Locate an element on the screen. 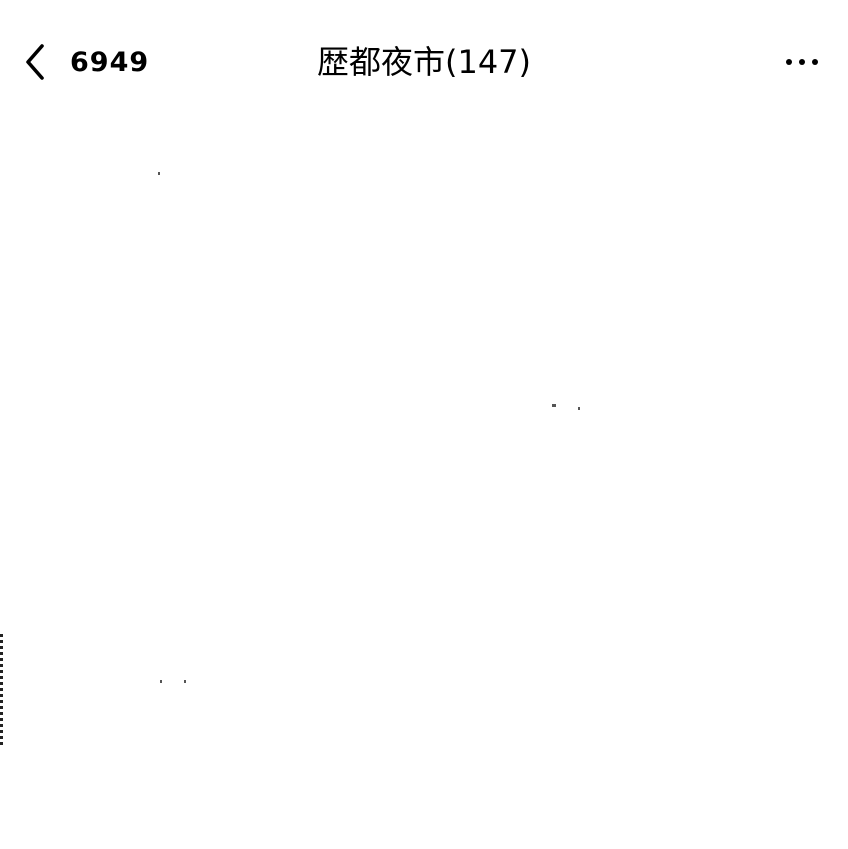 Image resolution: width=848 pixels, height=849 pixels. edge-artifact is located at coordinates (1, 690).